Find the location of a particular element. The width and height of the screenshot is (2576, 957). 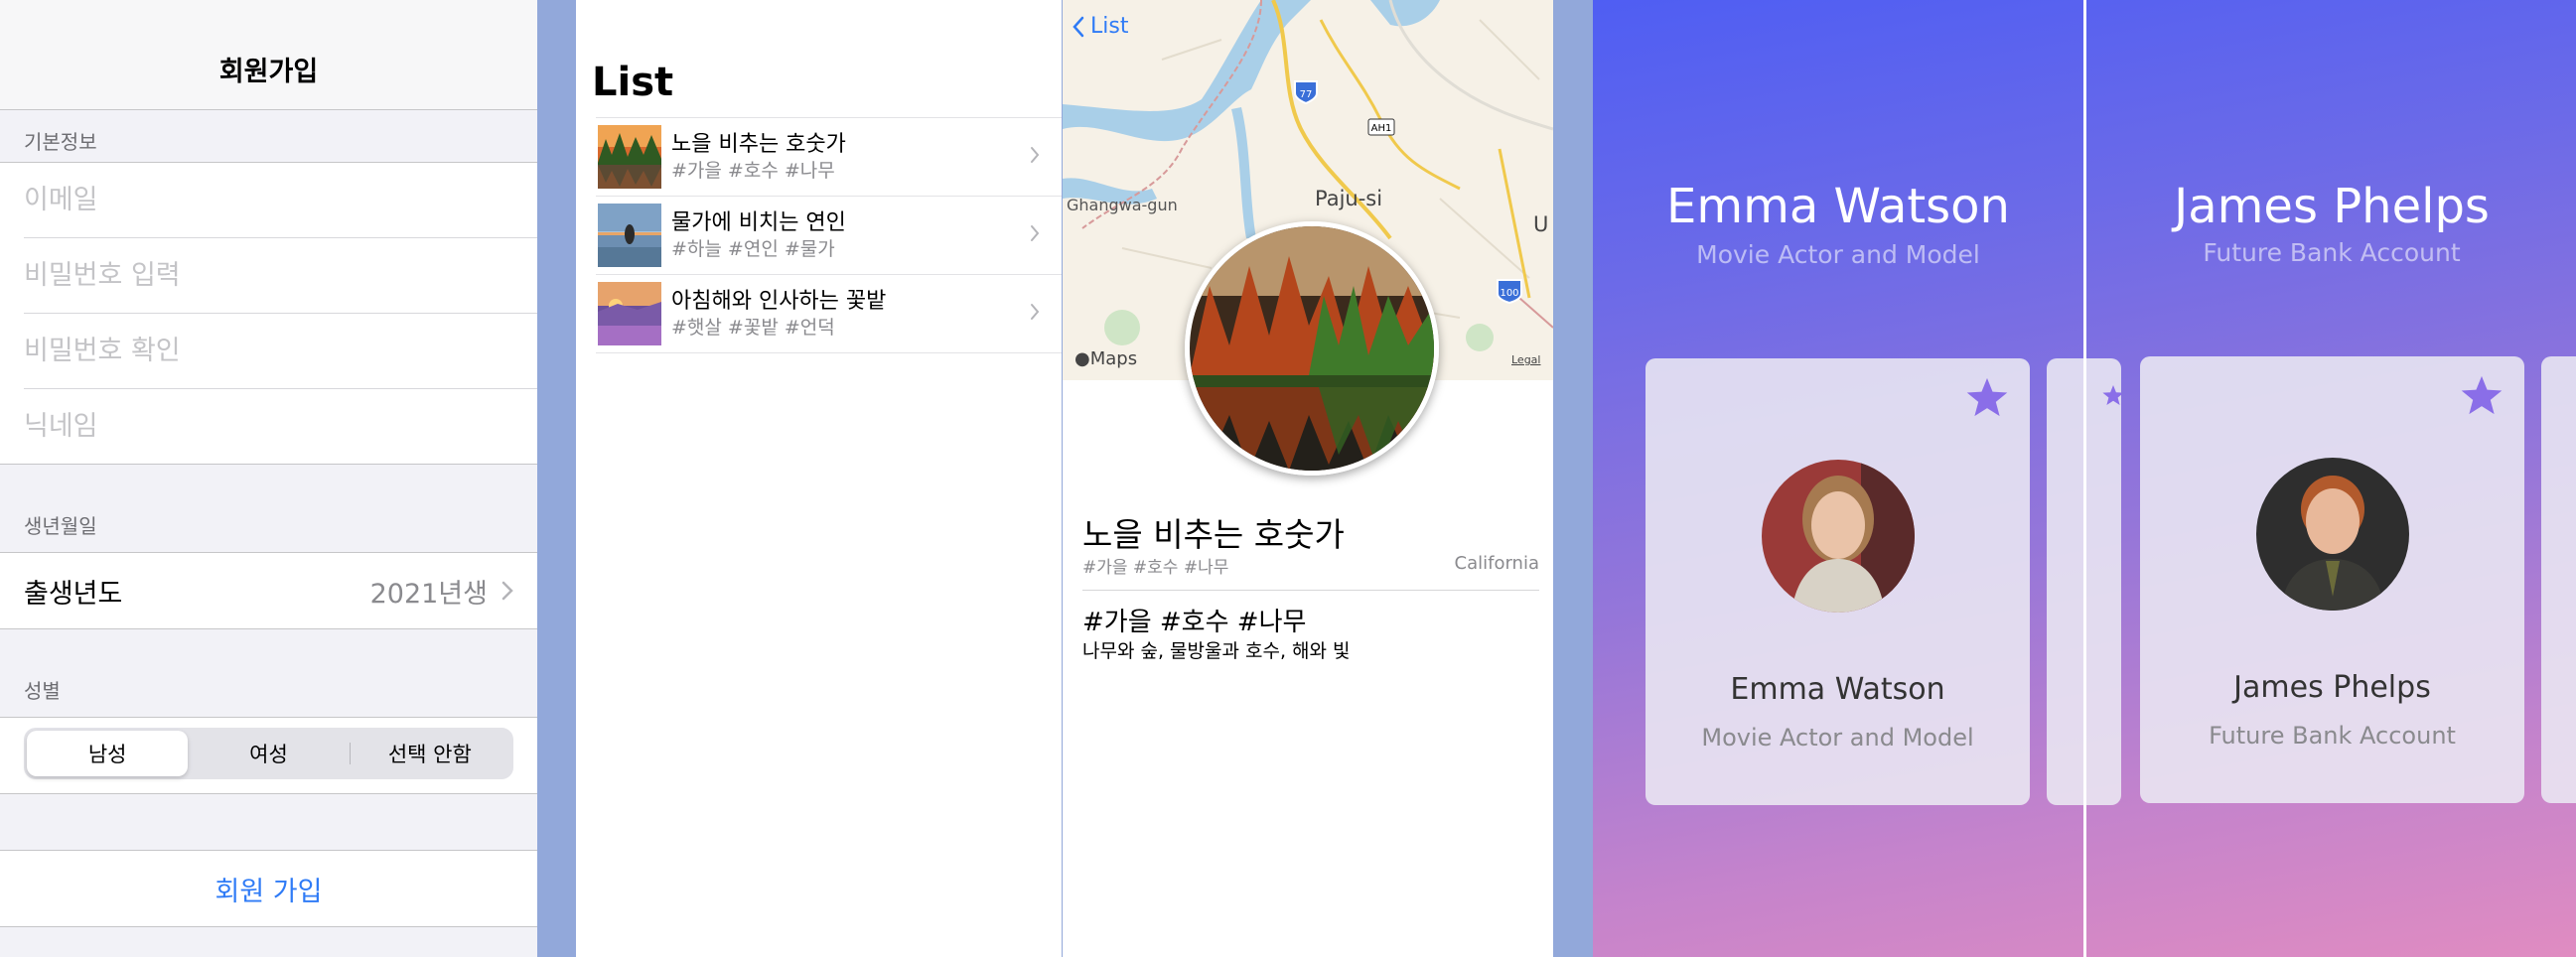

detail-title: 노을 비추는 호숫가 is located at coordinates (1213, 534).